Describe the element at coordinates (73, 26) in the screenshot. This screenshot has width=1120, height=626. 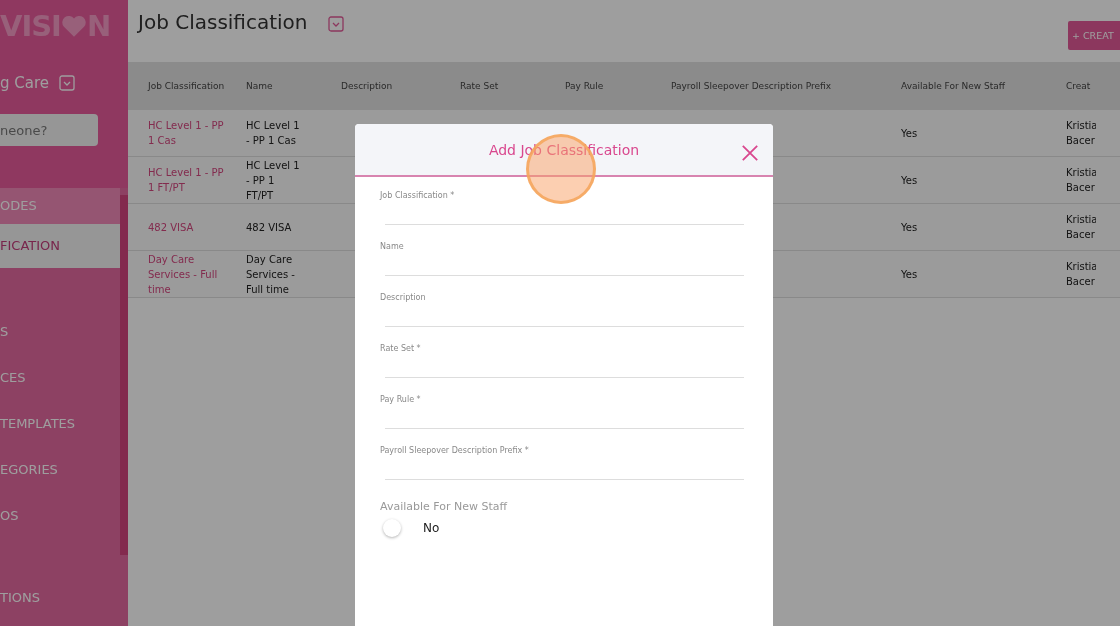
I see `heart-icon` at that location.